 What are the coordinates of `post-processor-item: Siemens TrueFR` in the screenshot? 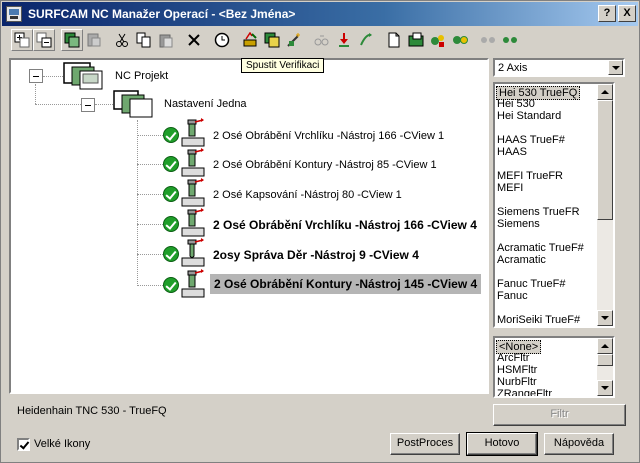 It's located at (538, 212).